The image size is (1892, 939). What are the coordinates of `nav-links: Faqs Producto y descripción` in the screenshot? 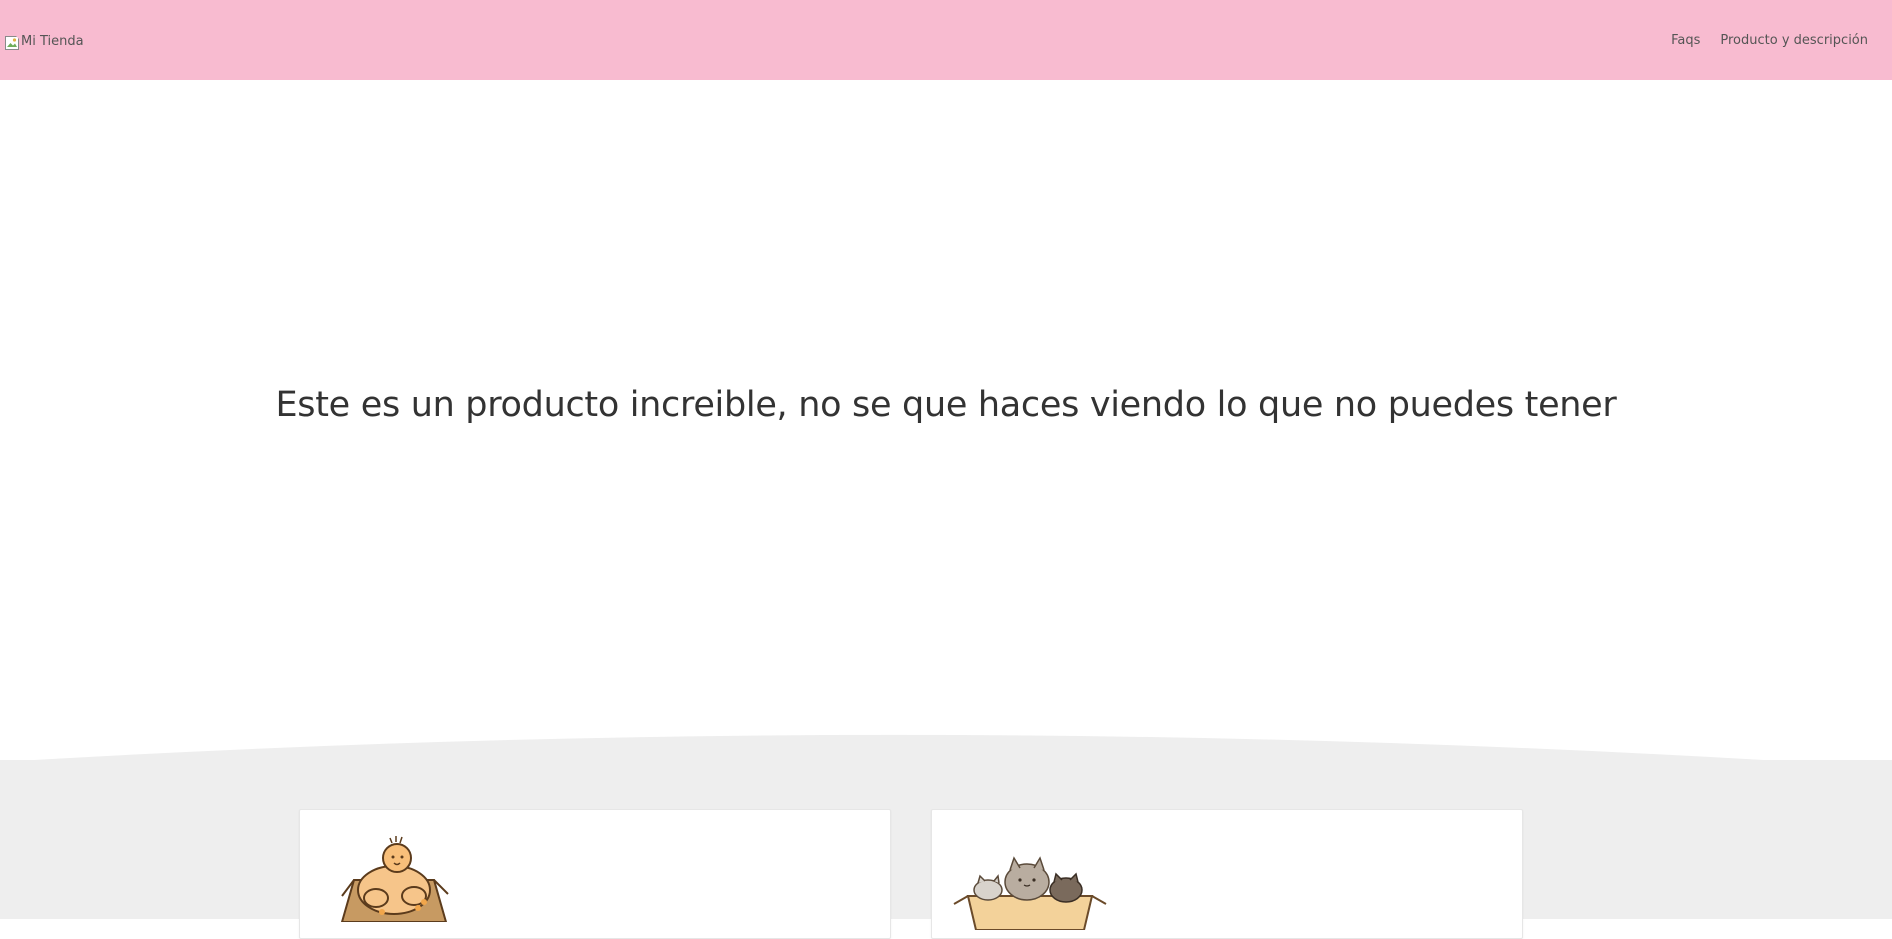 It's located at (1769, 40).